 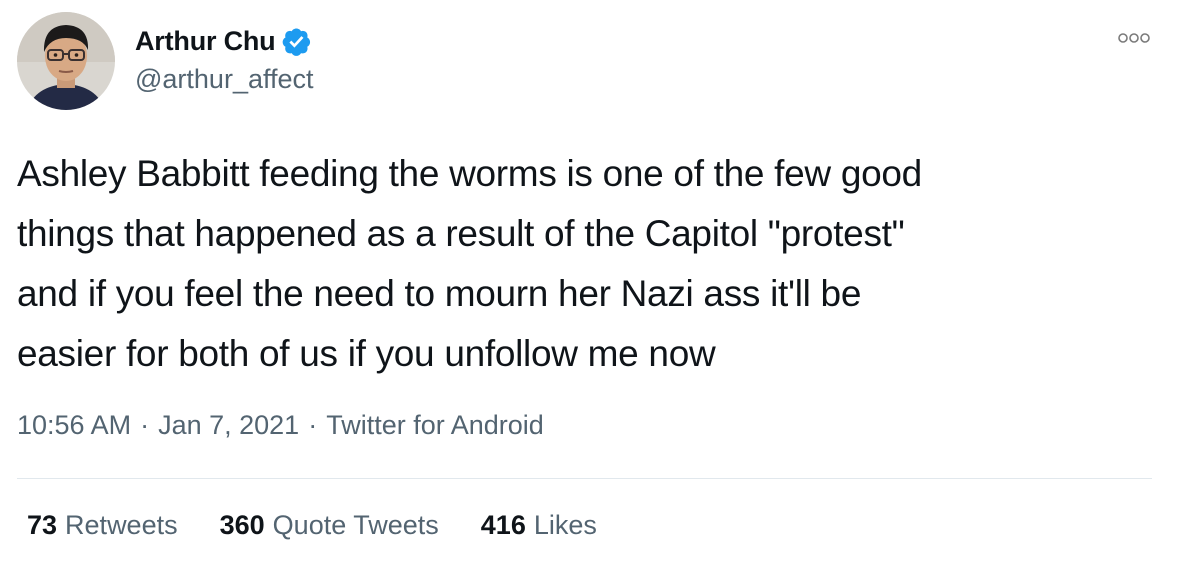 What do you see at coordinates (355, 525) in the screenshot?
I see `quote-tweets-label: Quote Tweets` at bounding box center [355, 525].